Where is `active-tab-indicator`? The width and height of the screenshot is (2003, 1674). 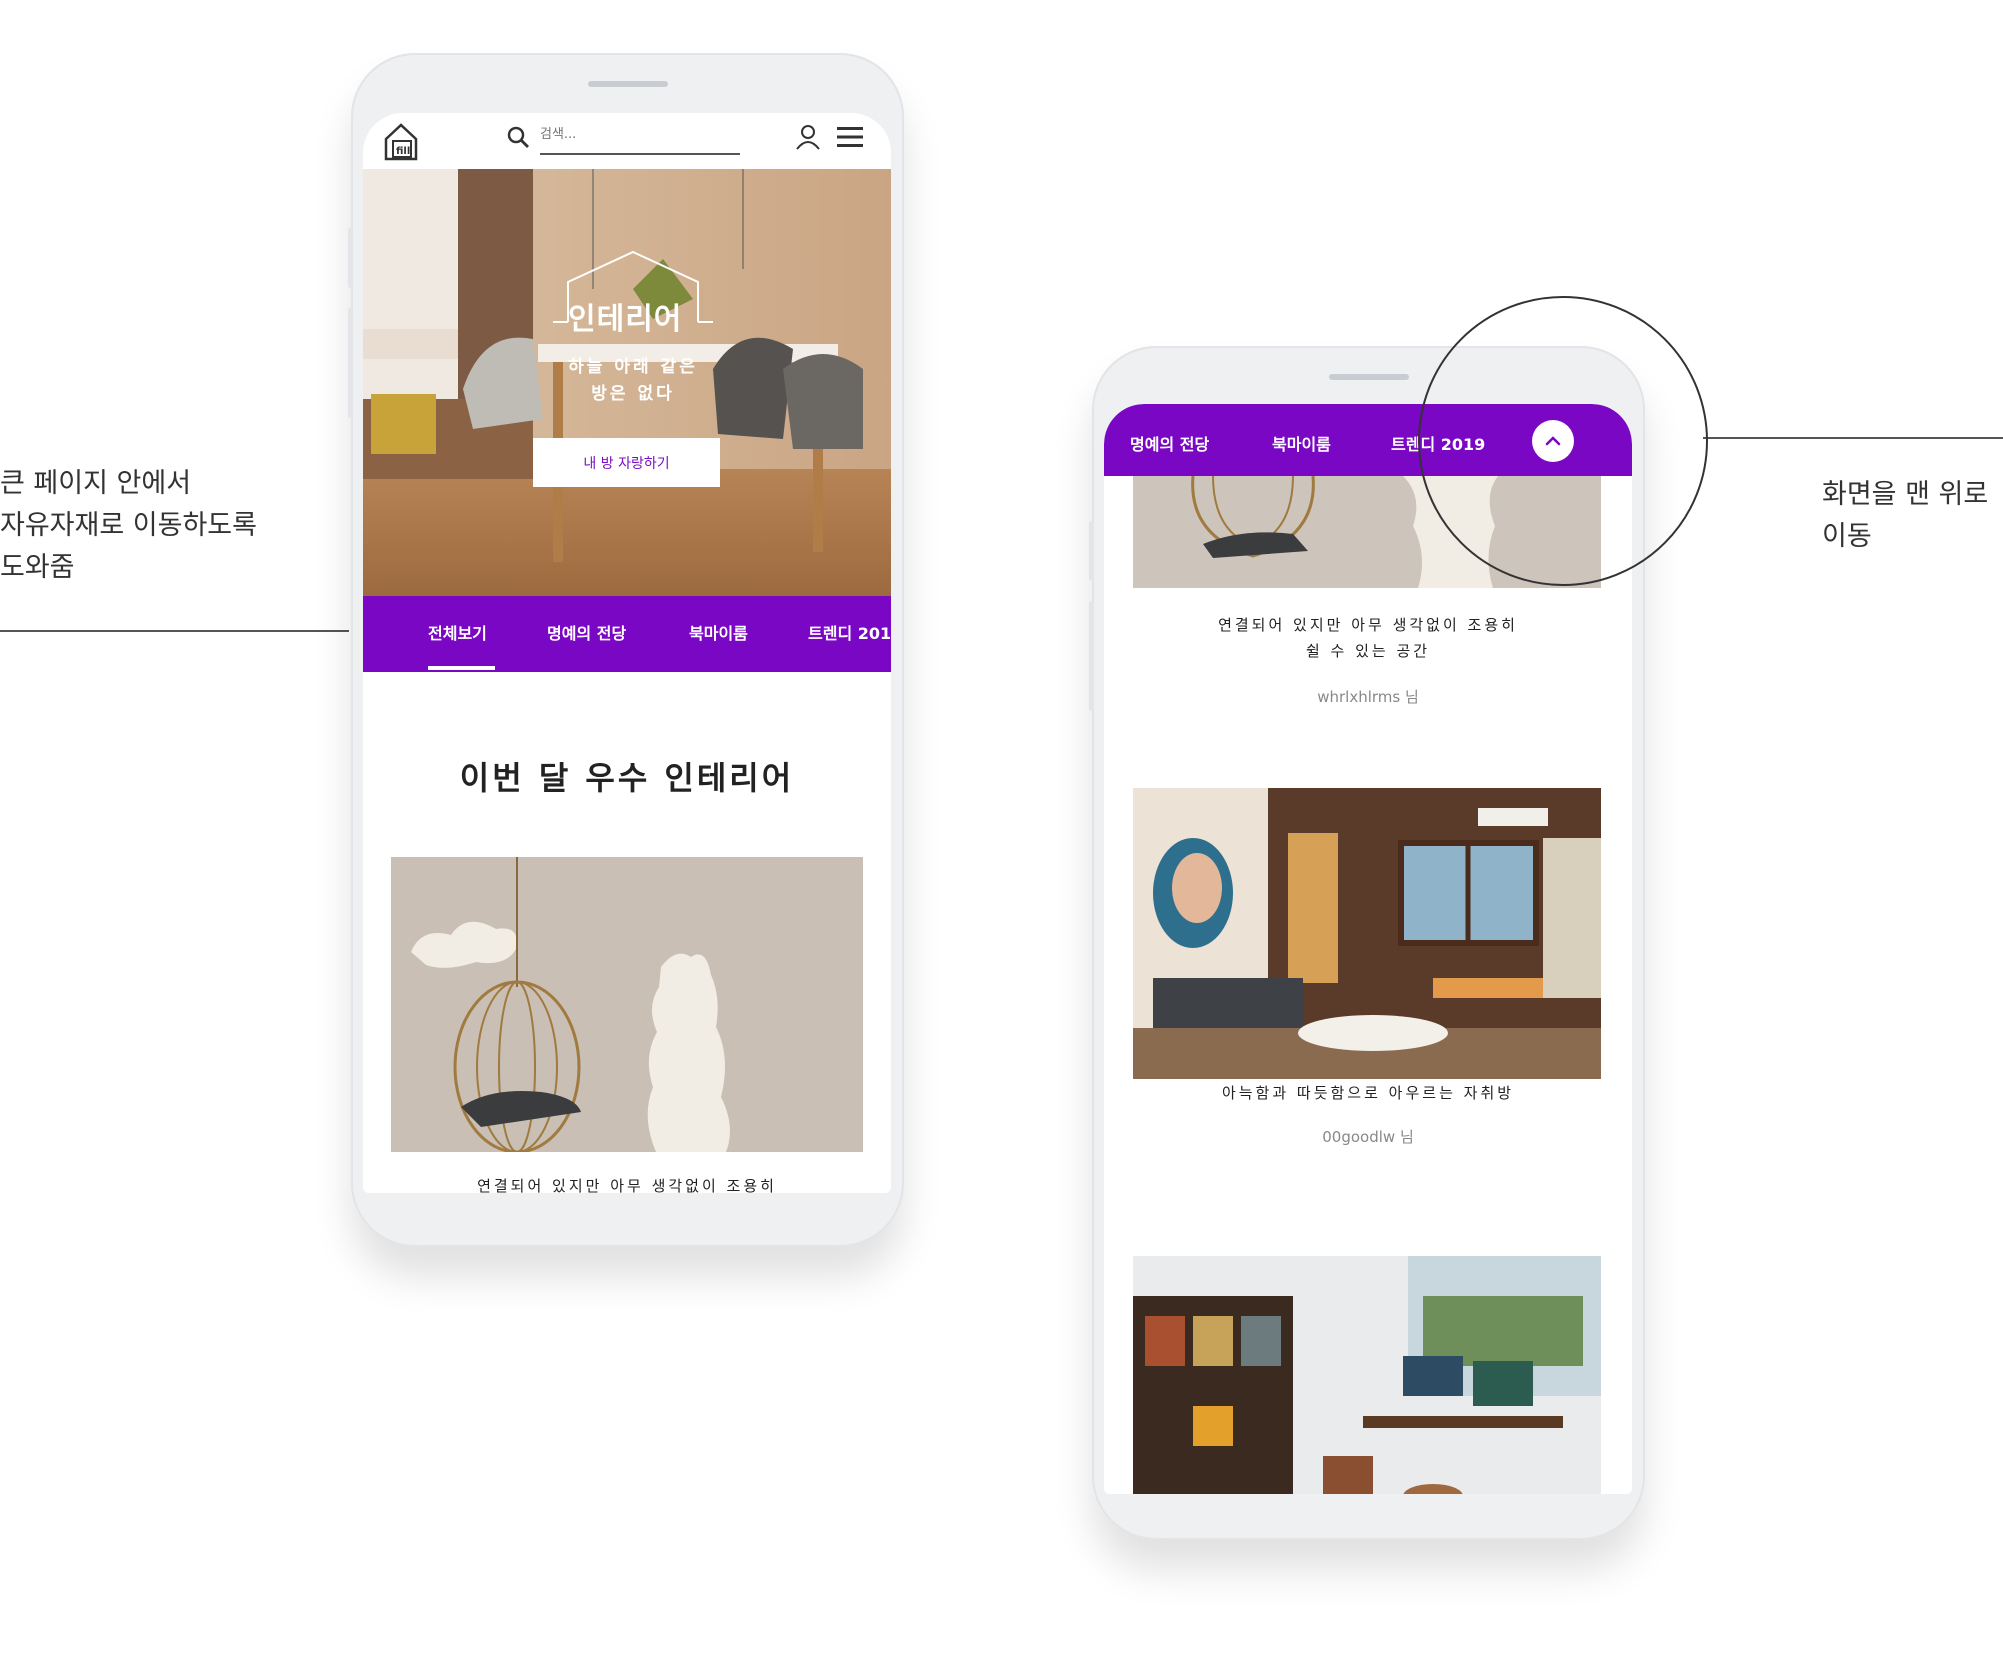 active-tab-indicator is located at coordinates (461, 668).